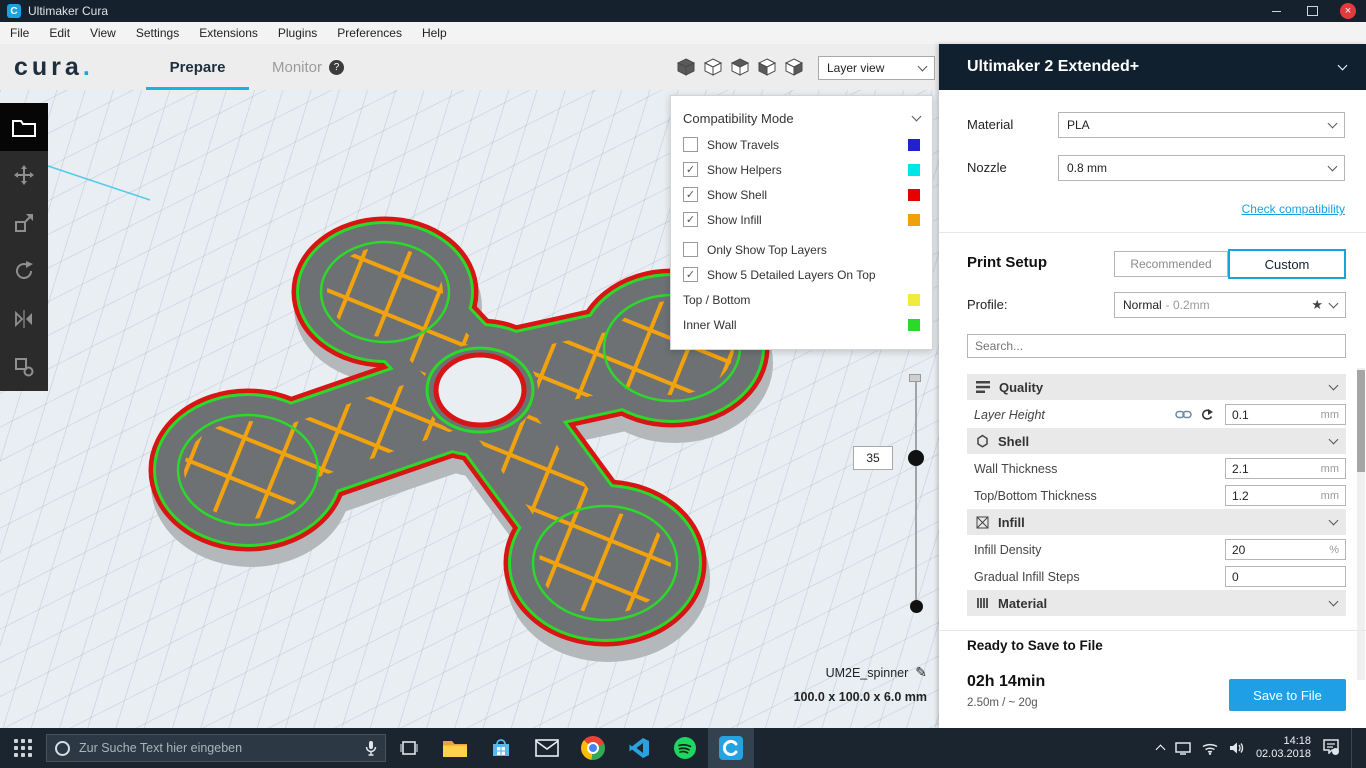 This screenshot has width=1366, height=768. Describe the element at coordinates (1201, 168) in the screenshot. I see `nozzle-dropdown: 0.8 mm` at that location.